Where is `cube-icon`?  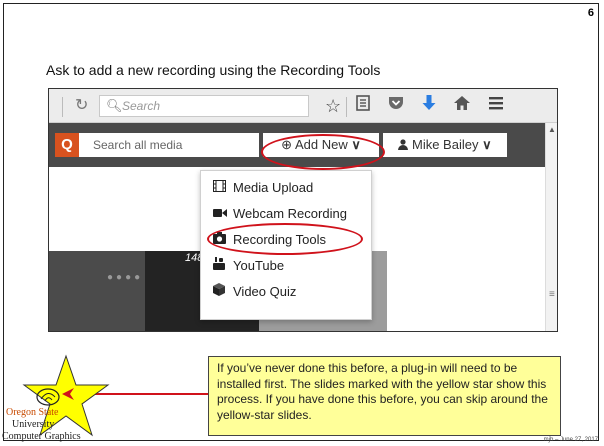
cube-icon is located at coordinates (221, 292).